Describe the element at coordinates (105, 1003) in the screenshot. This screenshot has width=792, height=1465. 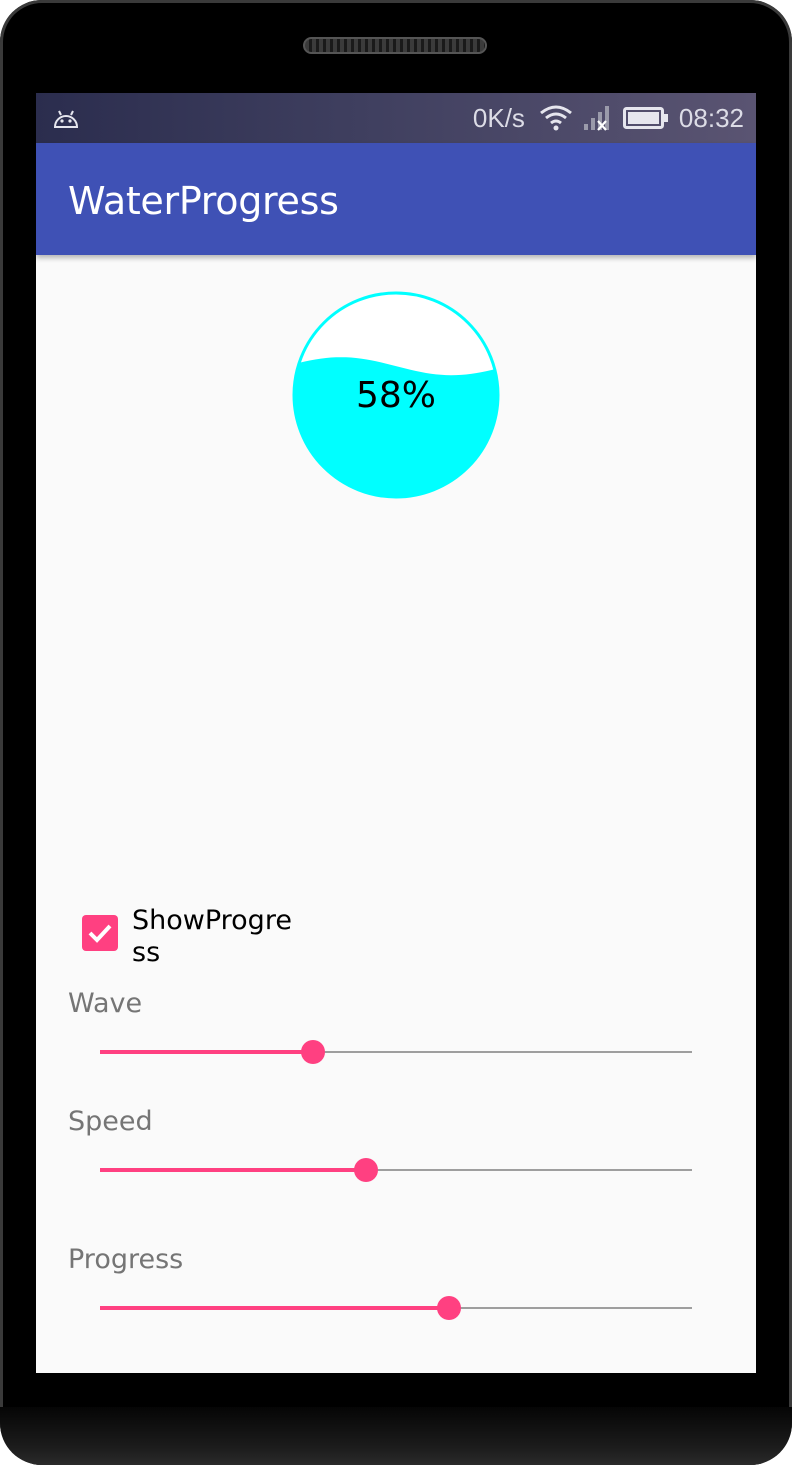
I see `wave-slider-label: Wave` at that location.